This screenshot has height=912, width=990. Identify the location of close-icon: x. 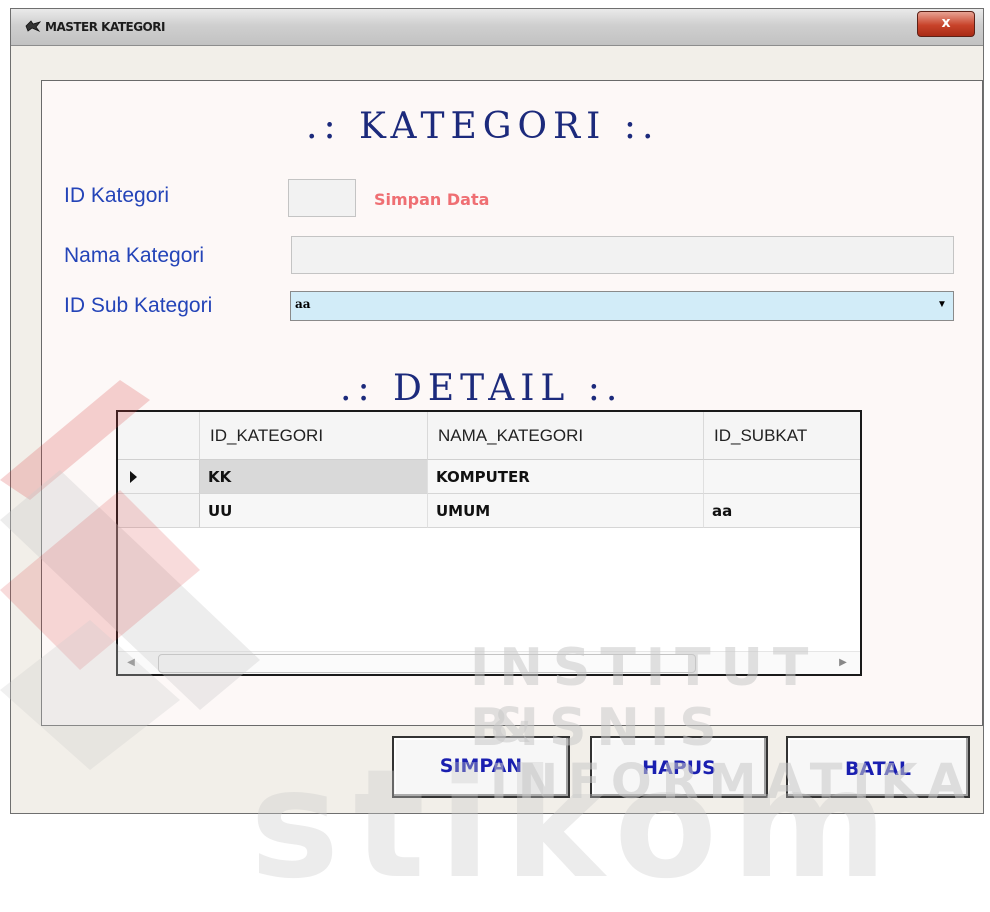
(946, 23).